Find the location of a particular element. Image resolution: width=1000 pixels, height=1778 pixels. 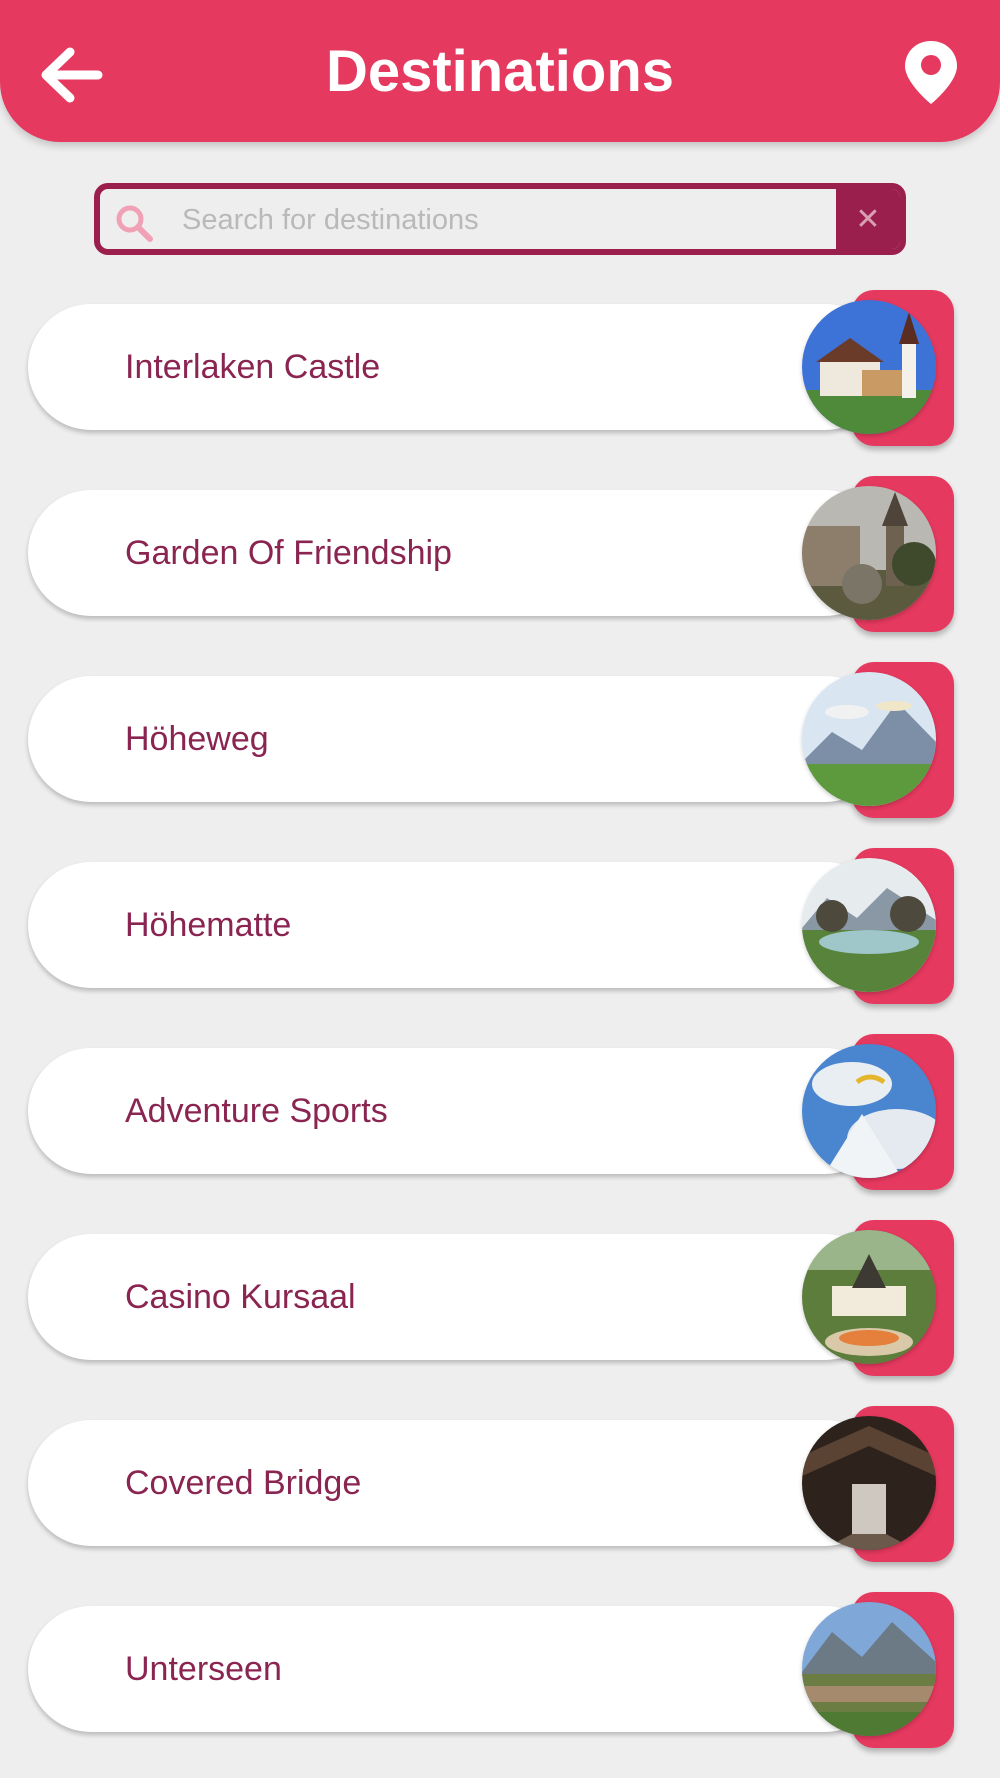

item-card: Covered Bridge is located at coordinates (458, 1483).